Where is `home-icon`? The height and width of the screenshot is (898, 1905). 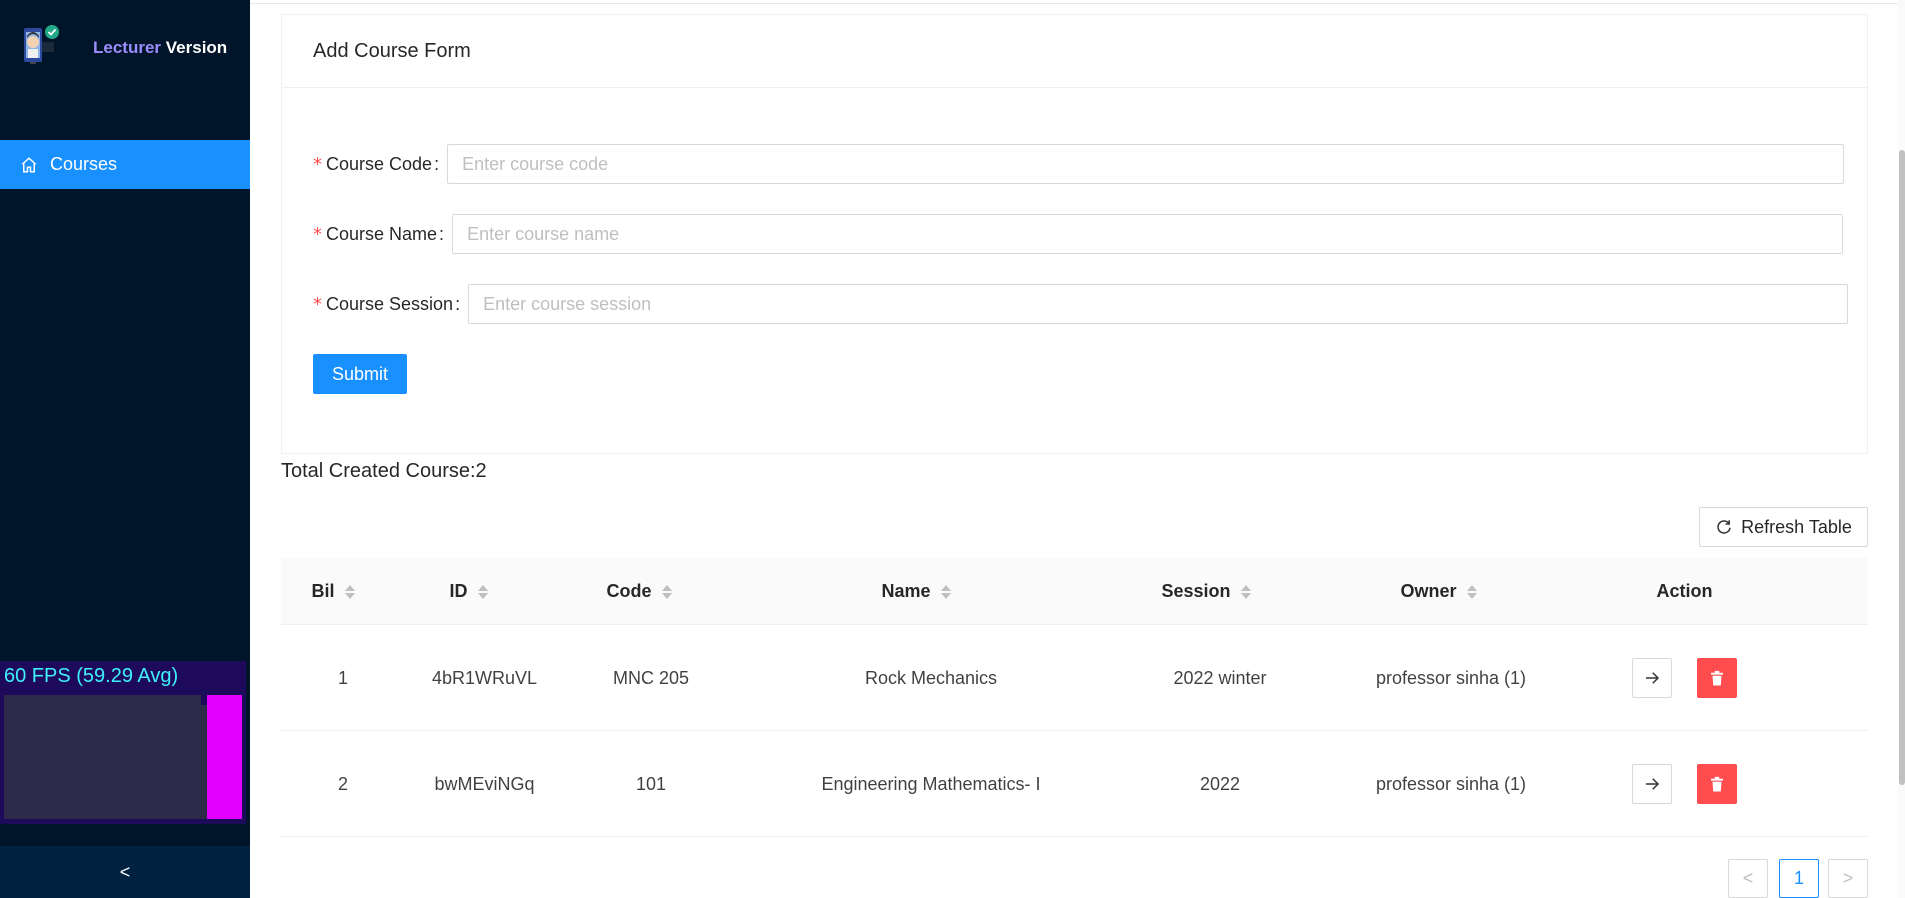 home-icon is located at coordinates (29, 164).